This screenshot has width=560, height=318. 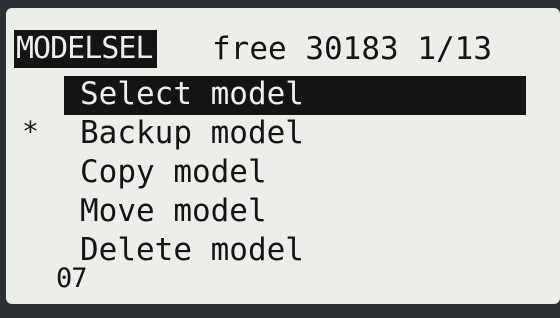 I want to click on free-label: free, so click(x=249, y=49).